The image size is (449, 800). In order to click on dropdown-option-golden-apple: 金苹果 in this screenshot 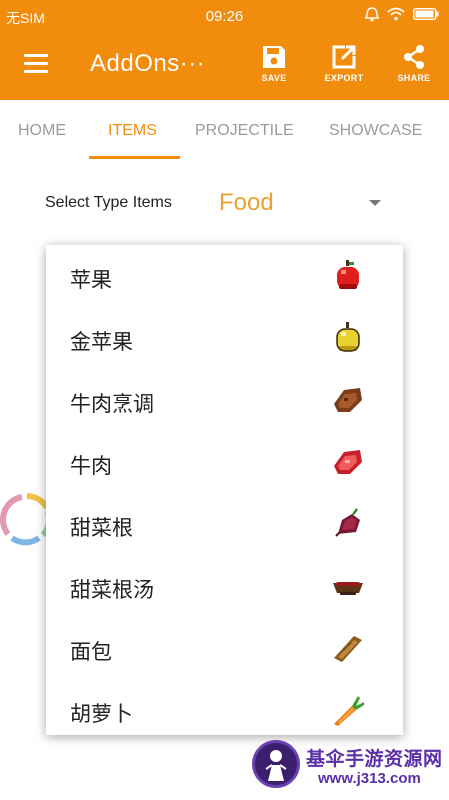, I will do `click(224, 338)`.